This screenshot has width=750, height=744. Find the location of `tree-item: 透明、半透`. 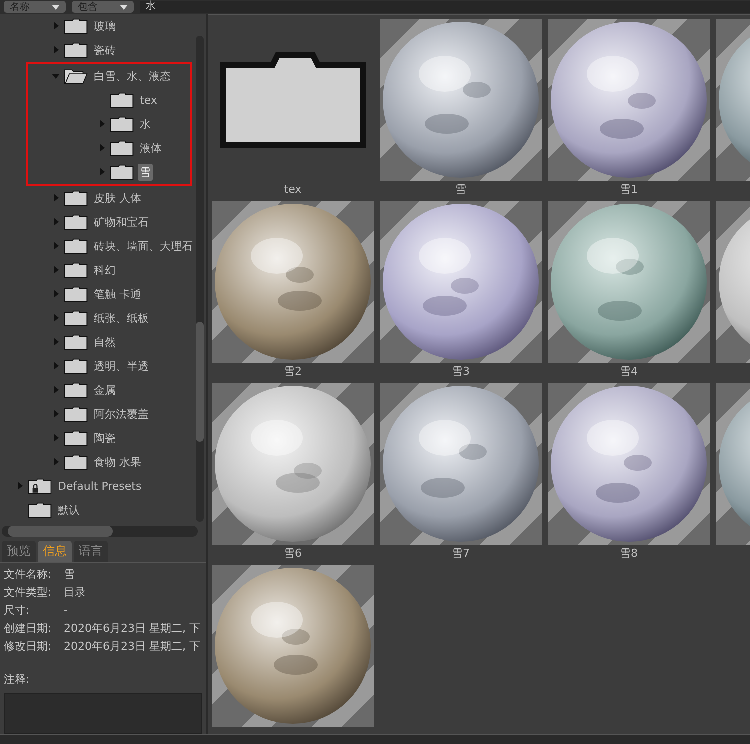

tree-item: 透明、半透 is located at coordinates (121, 366).